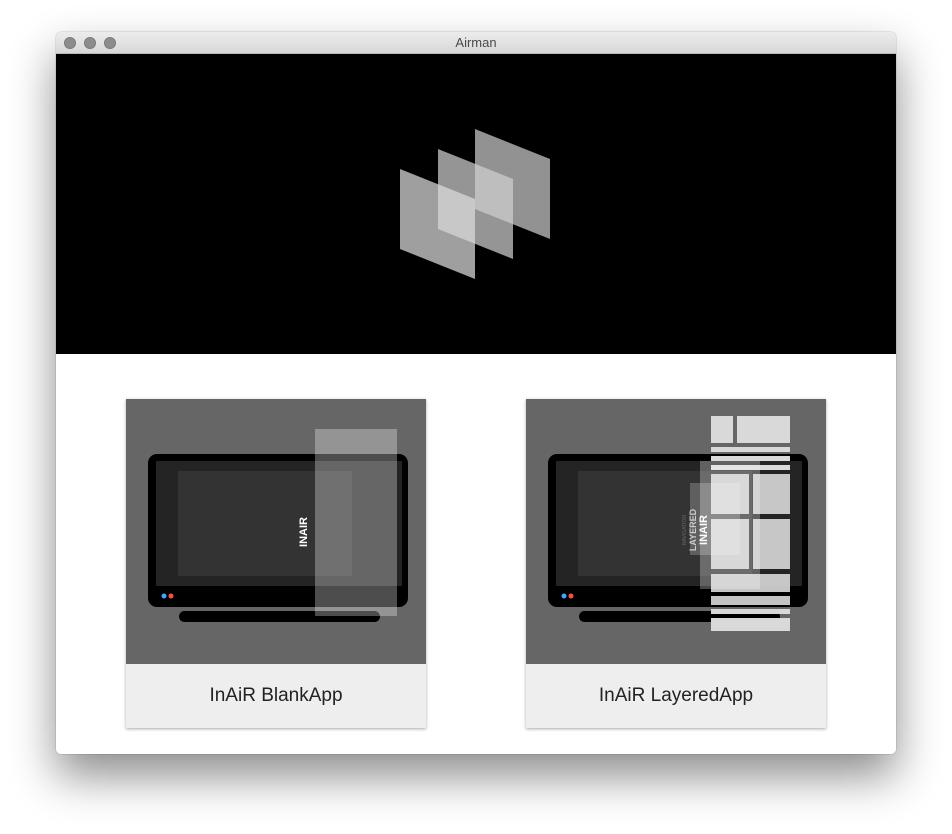  Describe the element at coordinates (356, 522) in the screenshot. I see `floating-panel` at that location.